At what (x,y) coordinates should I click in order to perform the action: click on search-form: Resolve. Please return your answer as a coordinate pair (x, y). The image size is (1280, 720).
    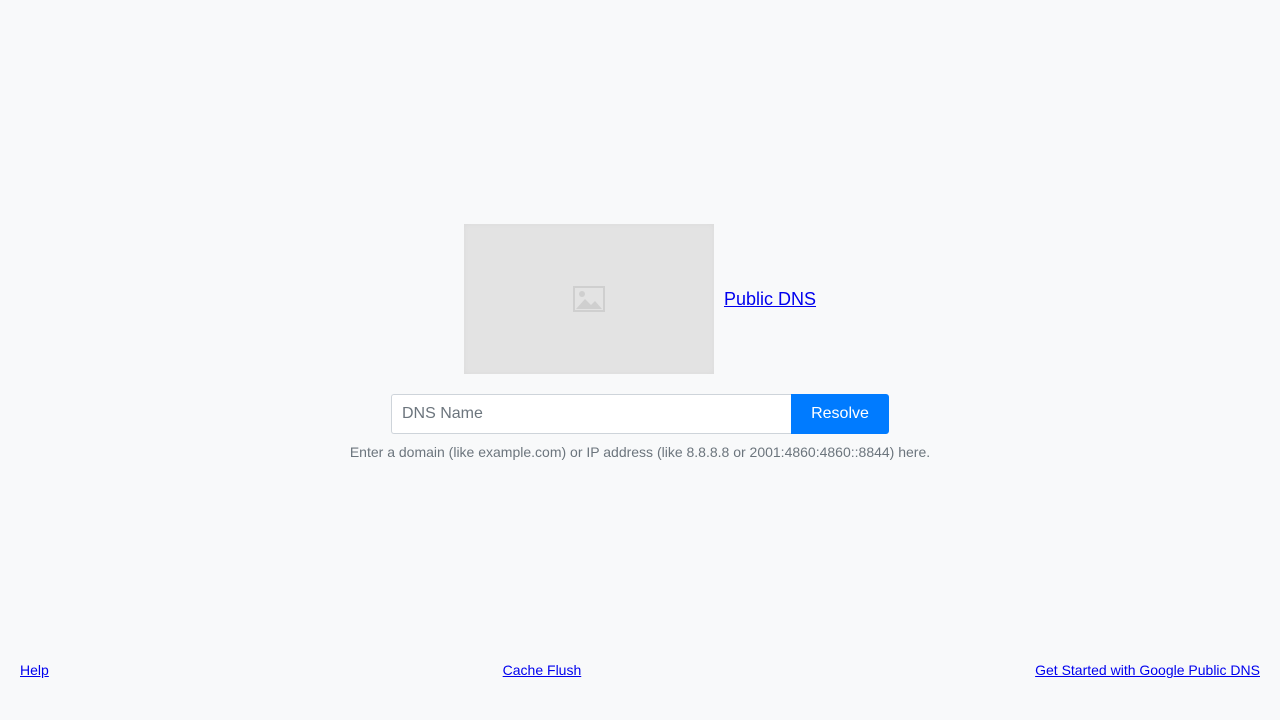
    Looking at the image, I should click on (640, 414).